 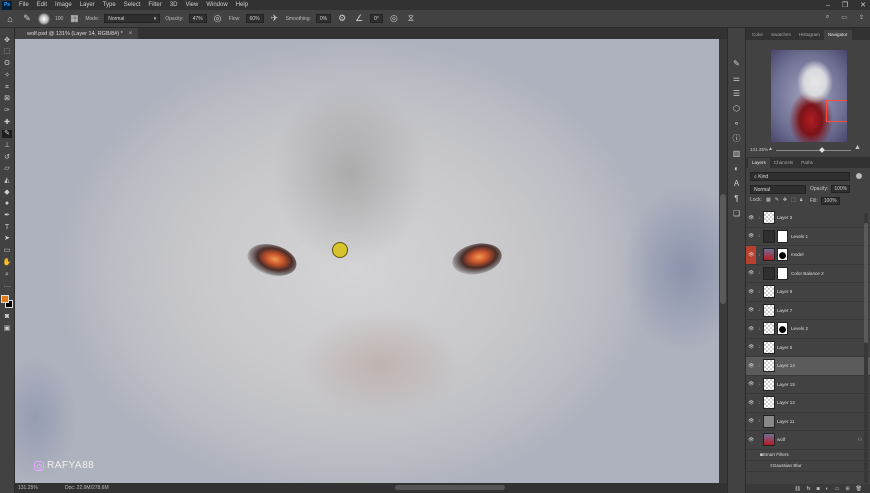 I want to click on delete-layer-icon: 🗑︎, so click(x=859, y=489).